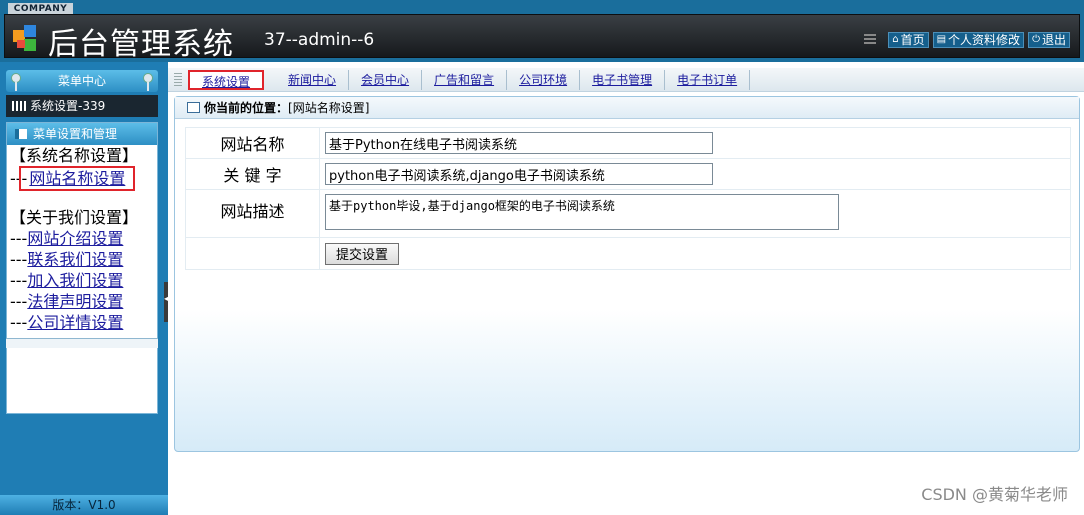 The width and height of the screenshot is (1084, 515). I want to click on breadcrumb-value: [网站名称设置], so click(329, 108).